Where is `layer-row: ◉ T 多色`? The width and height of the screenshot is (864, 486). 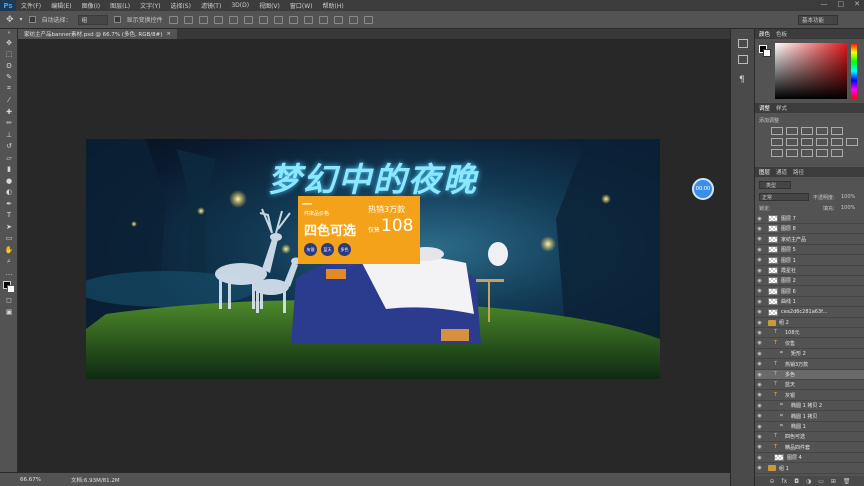 layer-row: ◉ T 多色 is located at coordinates (809, 375).